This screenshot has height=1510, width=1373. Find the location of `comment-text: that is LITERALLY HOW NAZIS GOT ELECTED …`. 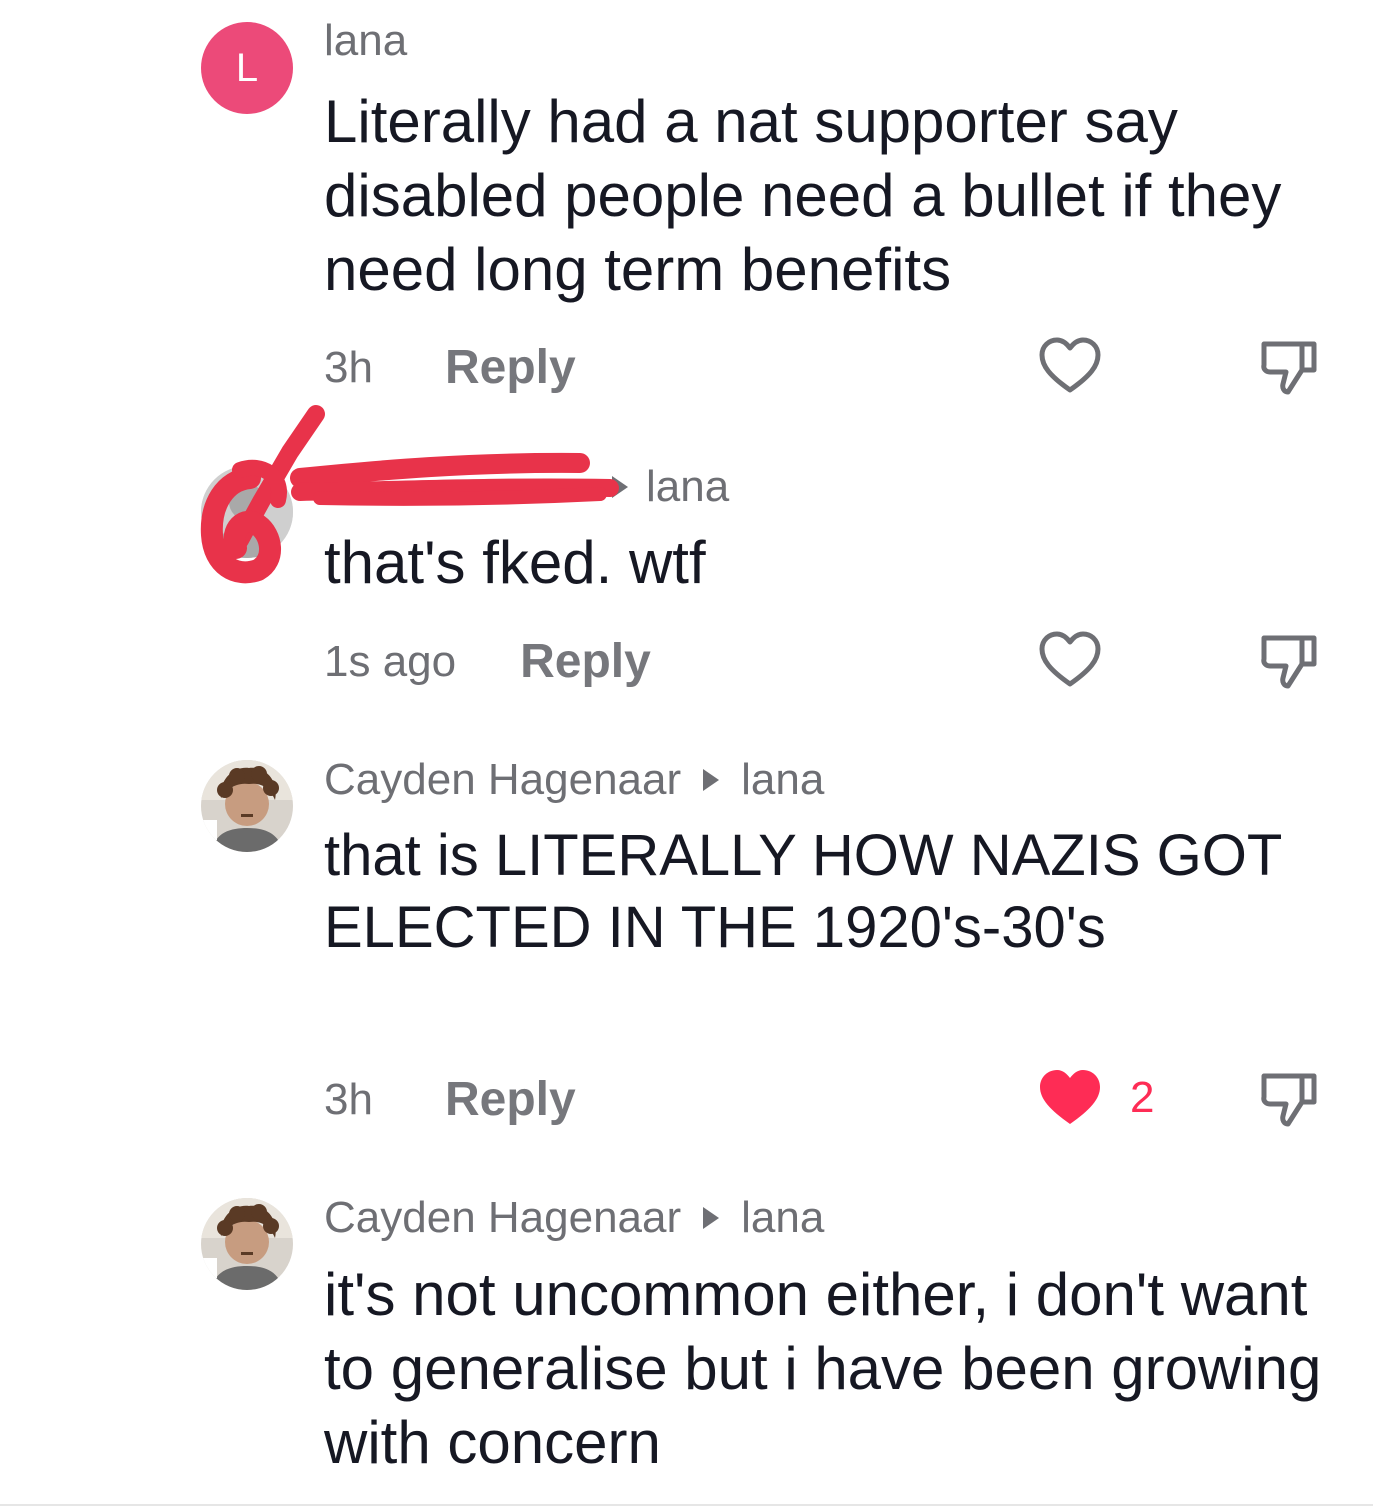

comment-text: that is LITERALLY HOW NAZIS GOT ELECTED … is located at coordinates (803, 891).